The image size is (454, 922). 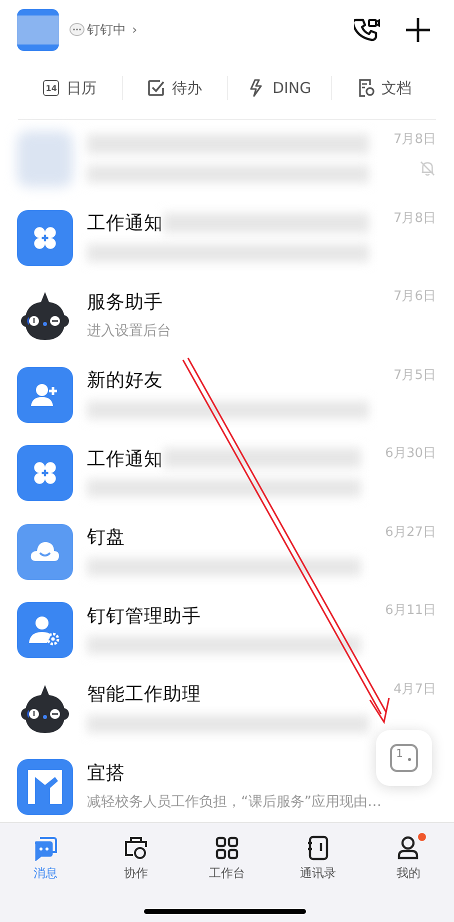 What do you see at coordinates (38, 30) in the screenshot?
I see `profile-avatar` at bounding box center [38, 30].